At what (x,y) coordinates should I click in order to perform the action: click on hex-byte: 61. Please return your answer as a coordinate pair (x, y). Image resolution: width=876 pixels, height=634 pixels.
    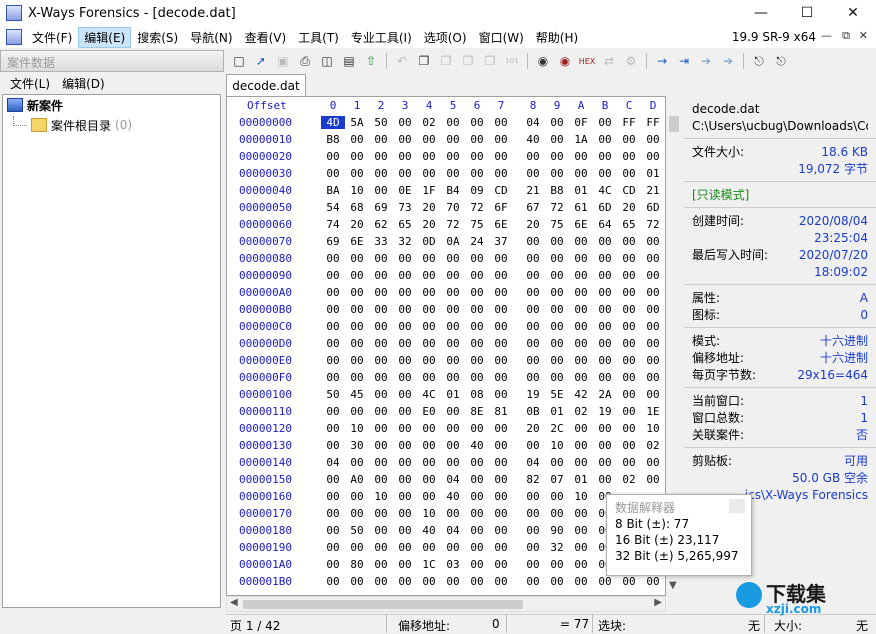
    Looking at the image, I should click on (581, 207).